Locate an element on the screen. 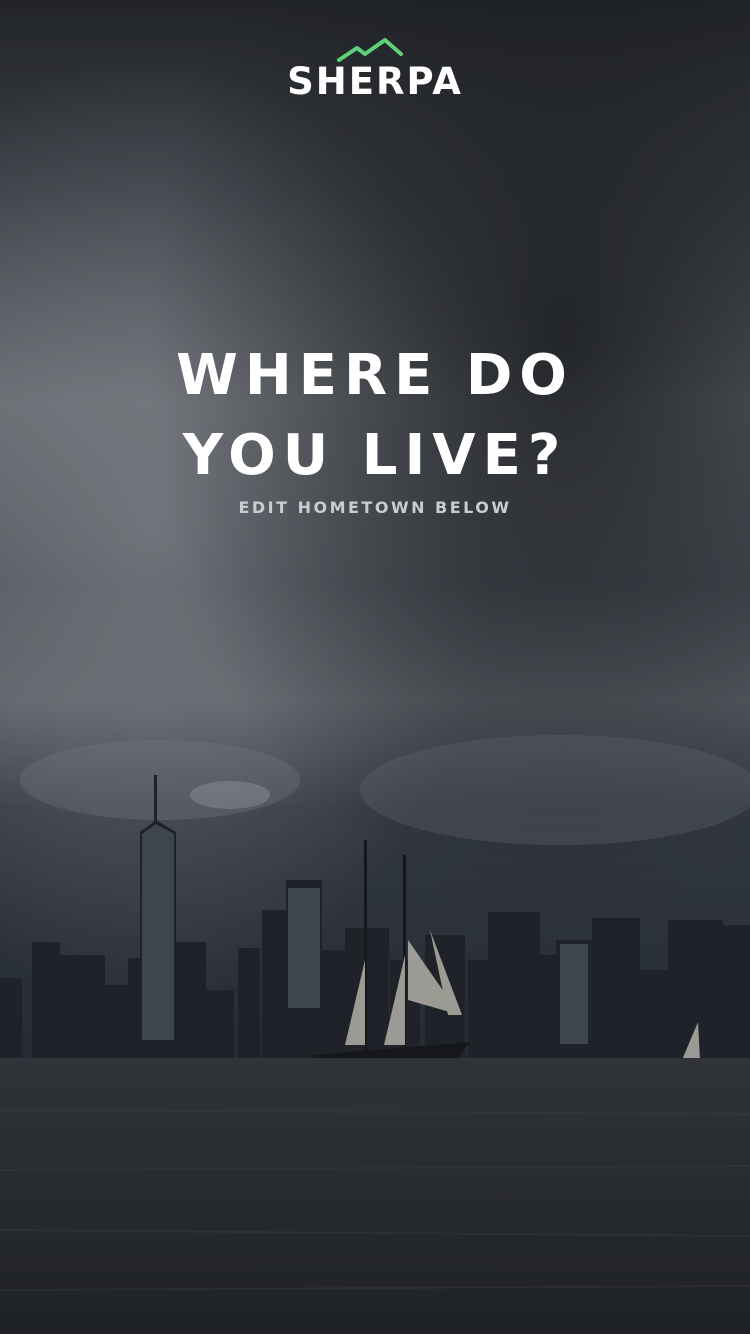 This screenshot has height=1334, width=750. sherpa-logo: SHERPA is located at coordinates (375, 70).